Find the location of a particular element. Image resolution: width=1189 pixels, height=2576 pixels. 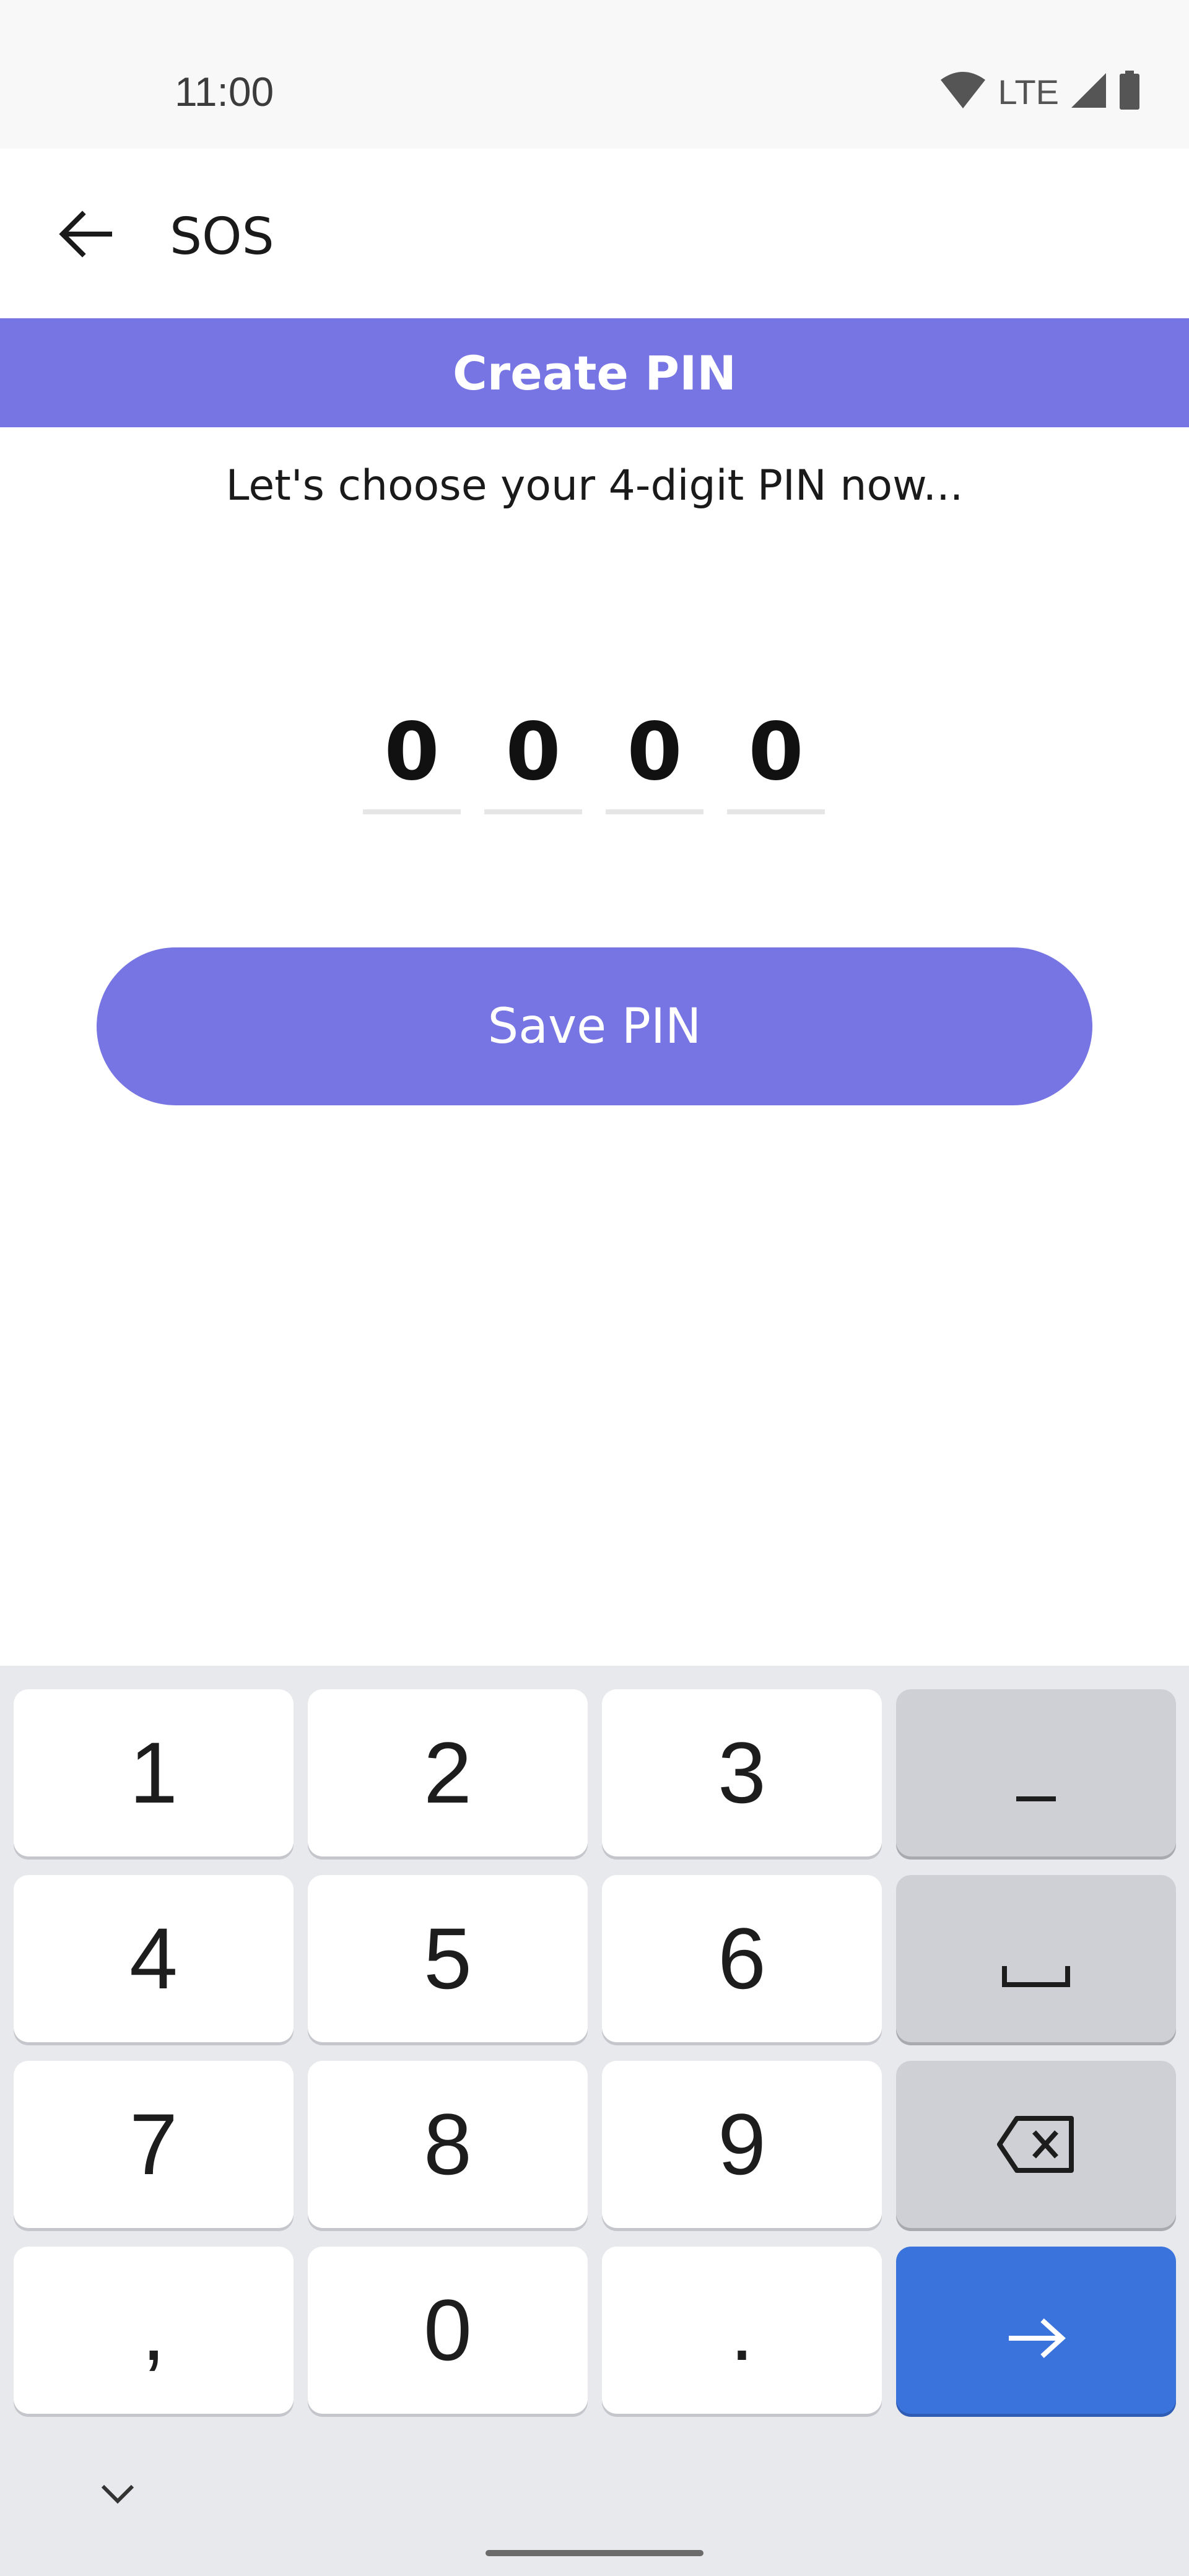

back-button is located at coordinates (85, 235).